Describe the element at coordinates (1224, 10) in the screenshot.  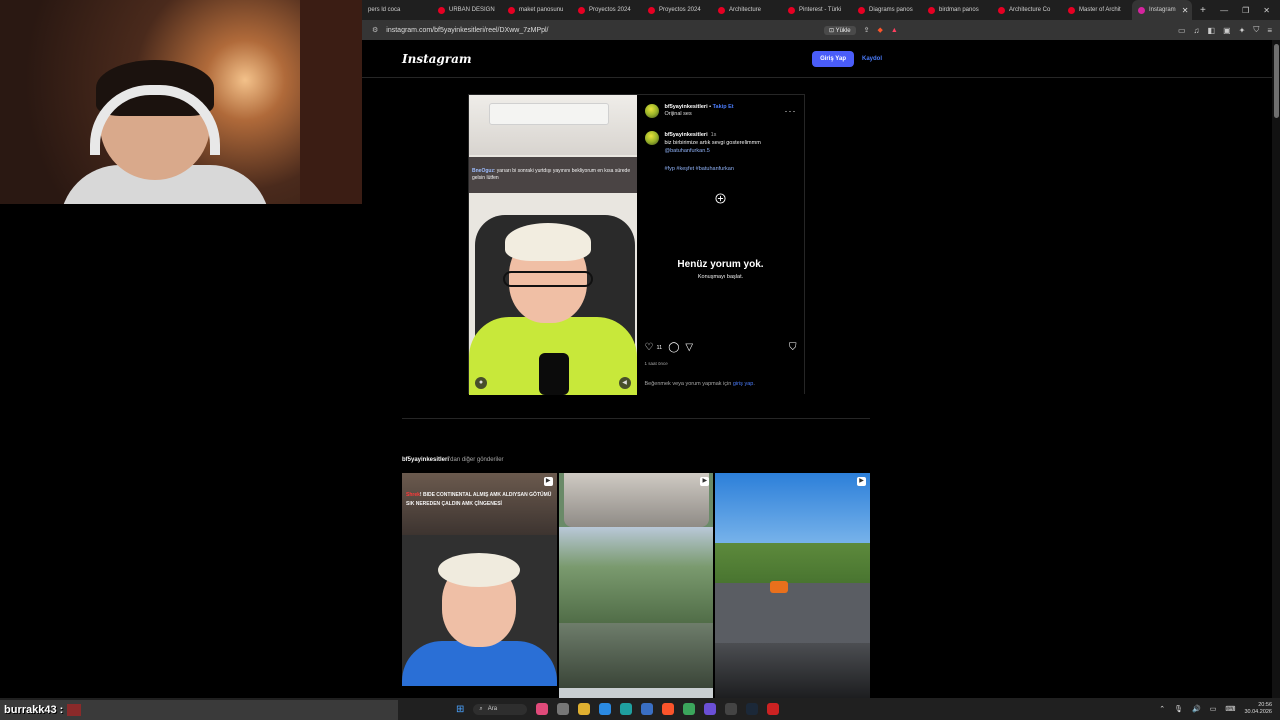
I see `minimize-icon: —` at that location.